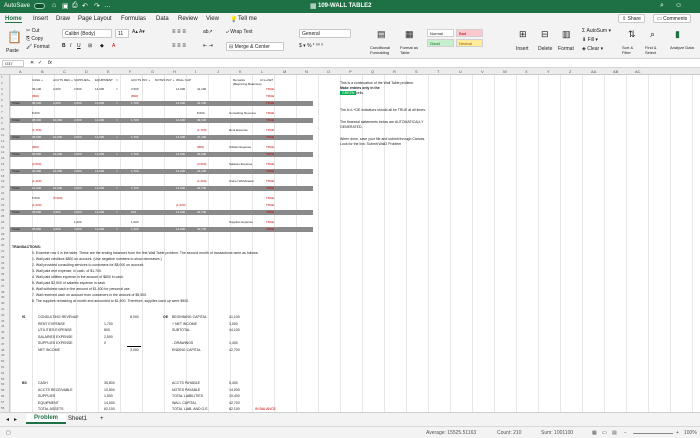 The width and height of the screenshot is (700, 438). What do you see at coordinates (39, 6) in the screenshot?
I see `autosave-toggle` at bounding box center [39, 6].